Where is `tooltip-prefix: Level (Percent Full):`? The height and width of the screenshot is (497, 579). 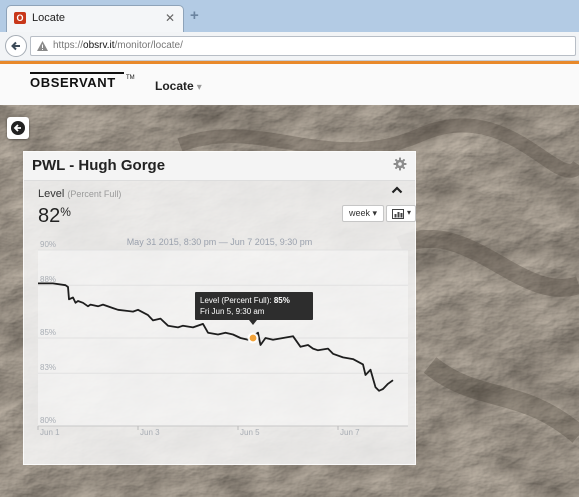 tooltip-prefix: Level (Percent Full): is located at coordinates (237, 300).